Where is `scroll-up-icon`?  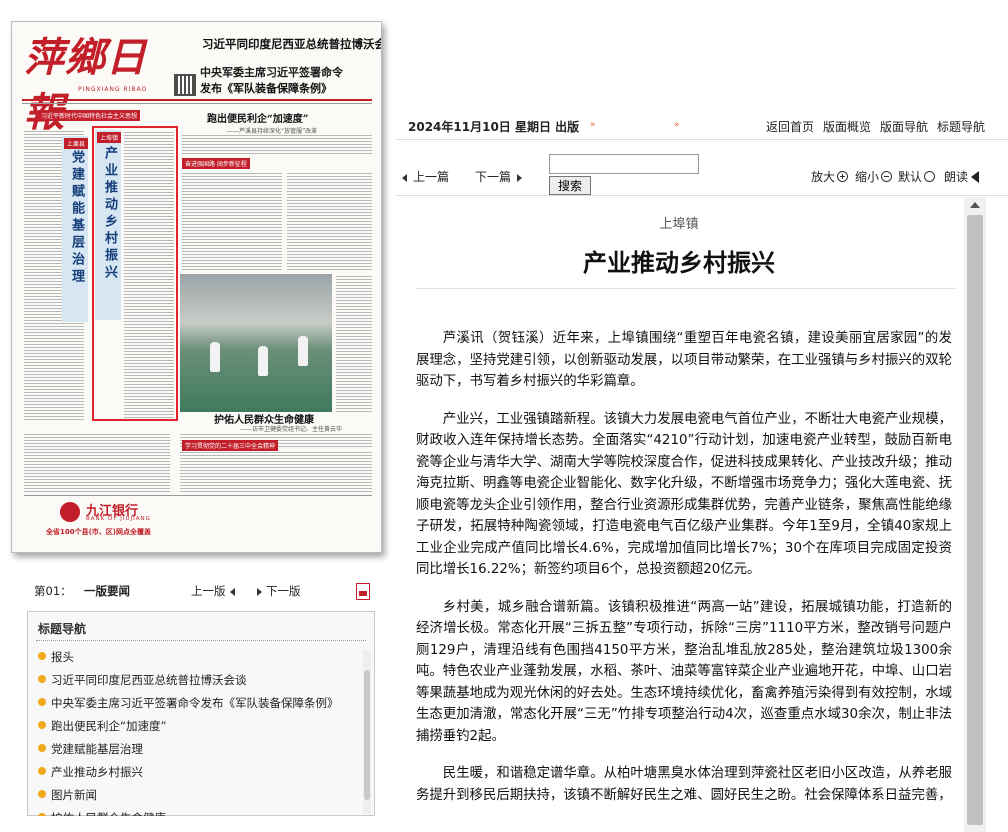
scroll-up-icon is located at coordinates (975, 205).